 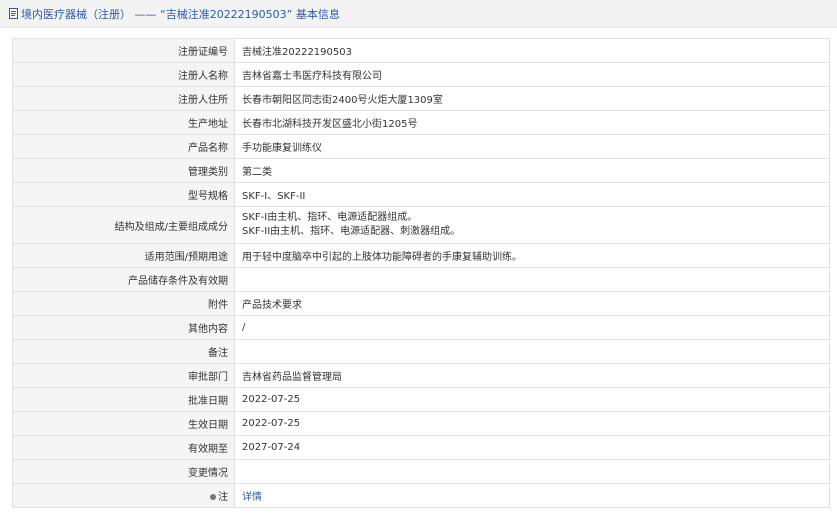 I want to click on row-label: 结构及组成/主要组成成分, so click(x=123, y=225).